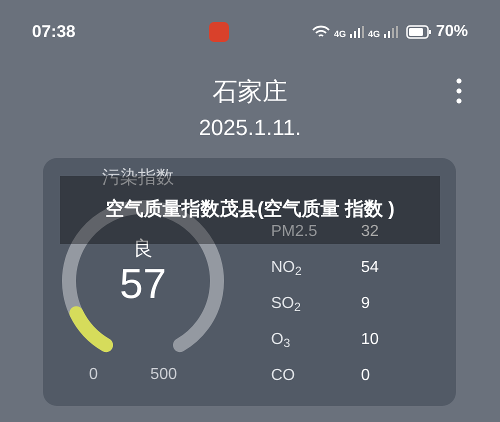 This screenshot has width=500, height=422. Describe the element at coordinates (459, 91) in the screenshot. I see `more-icon` at that location.